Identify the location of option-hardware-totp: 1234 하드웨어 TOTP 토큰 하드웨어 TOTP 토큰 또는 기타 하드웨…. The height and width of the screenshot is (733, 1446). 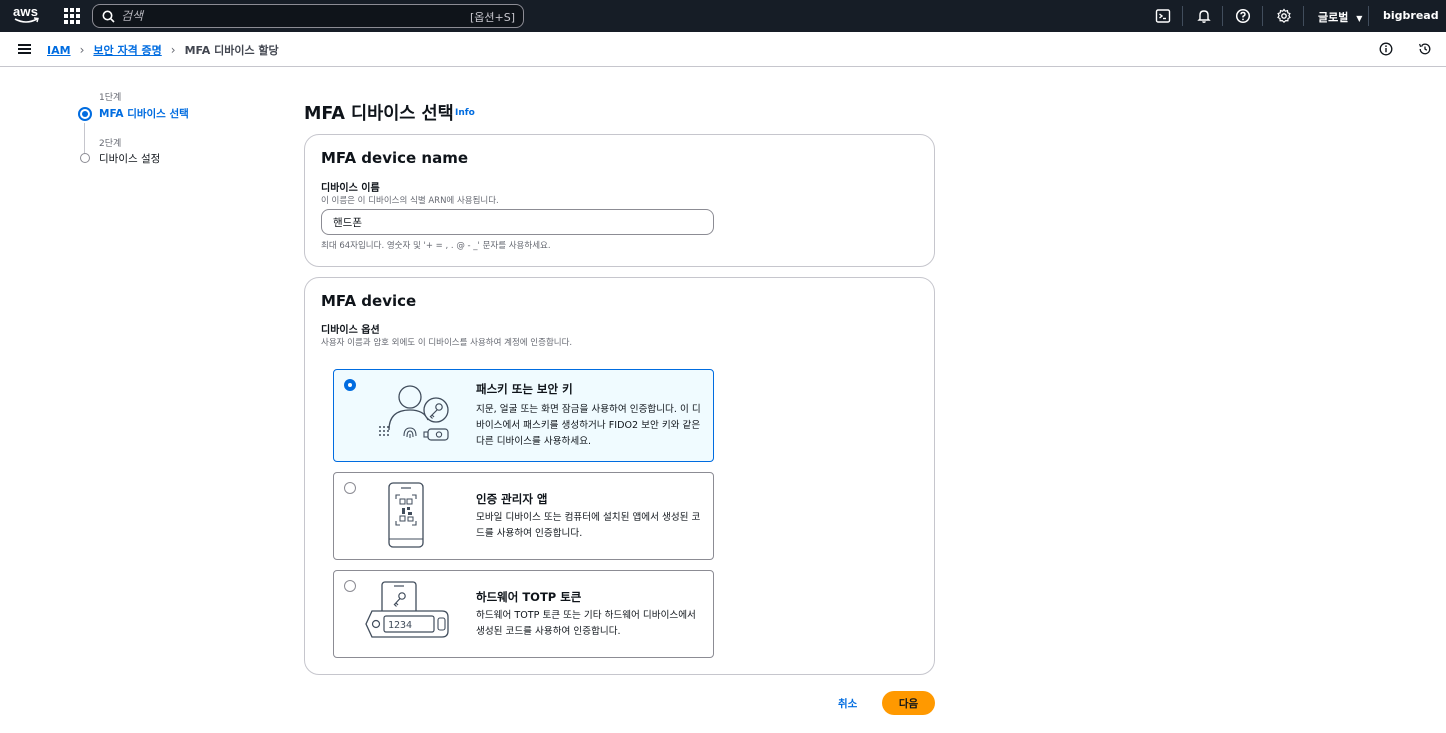
(523, 614).